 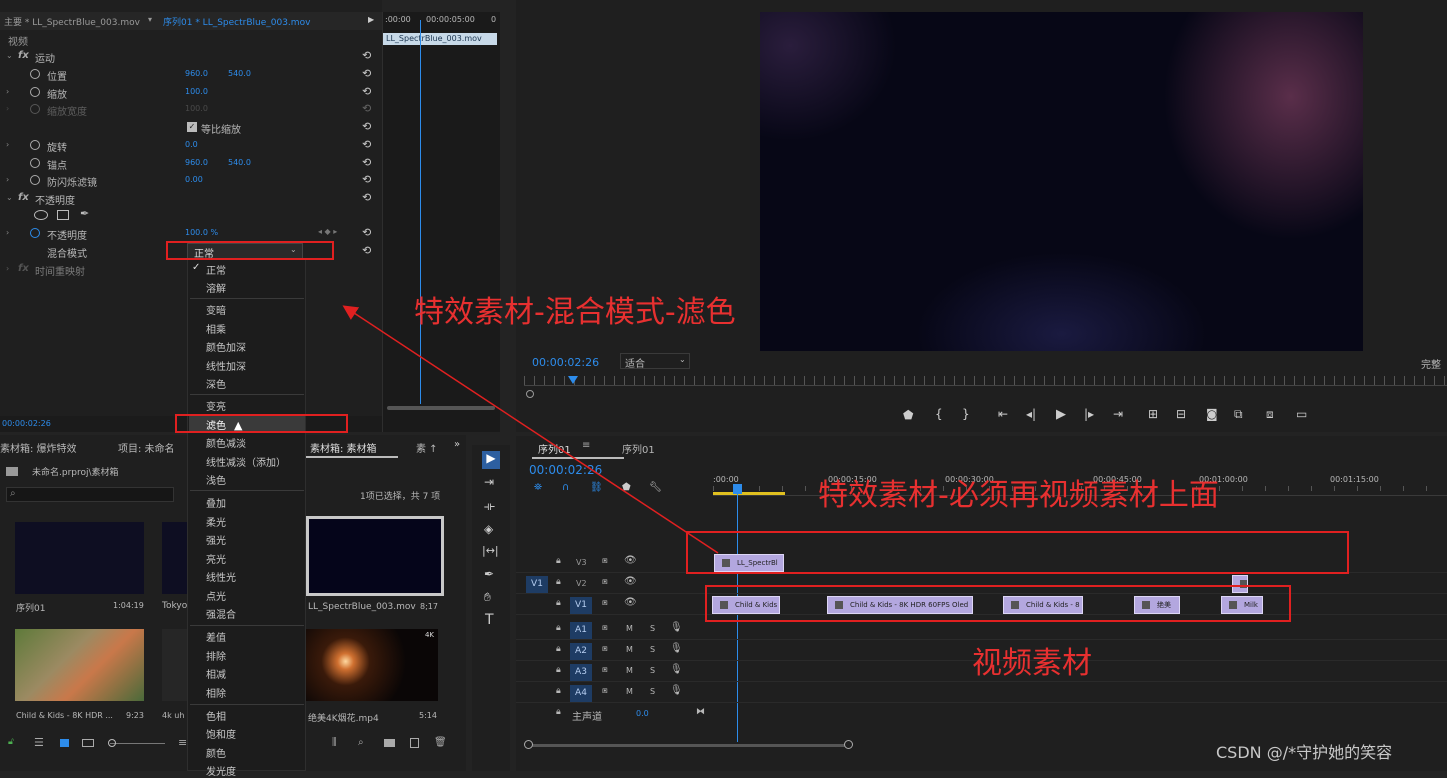 I want to click on annotation-text-blend: 特效素材-混合模式-滤色, so click(x=575, y=312).